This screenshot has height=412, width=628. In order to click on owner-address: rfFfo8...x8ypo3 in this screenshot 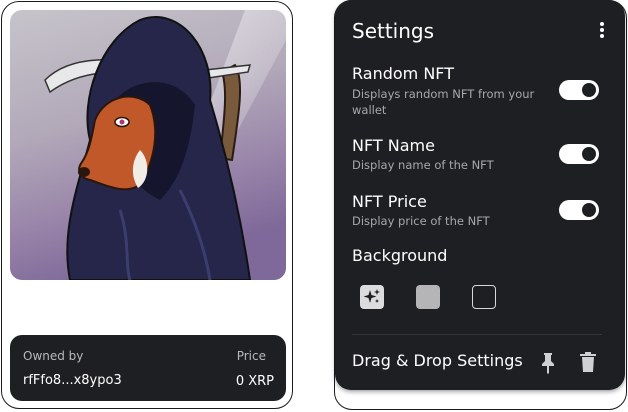, I will do `click(72, 380)`.